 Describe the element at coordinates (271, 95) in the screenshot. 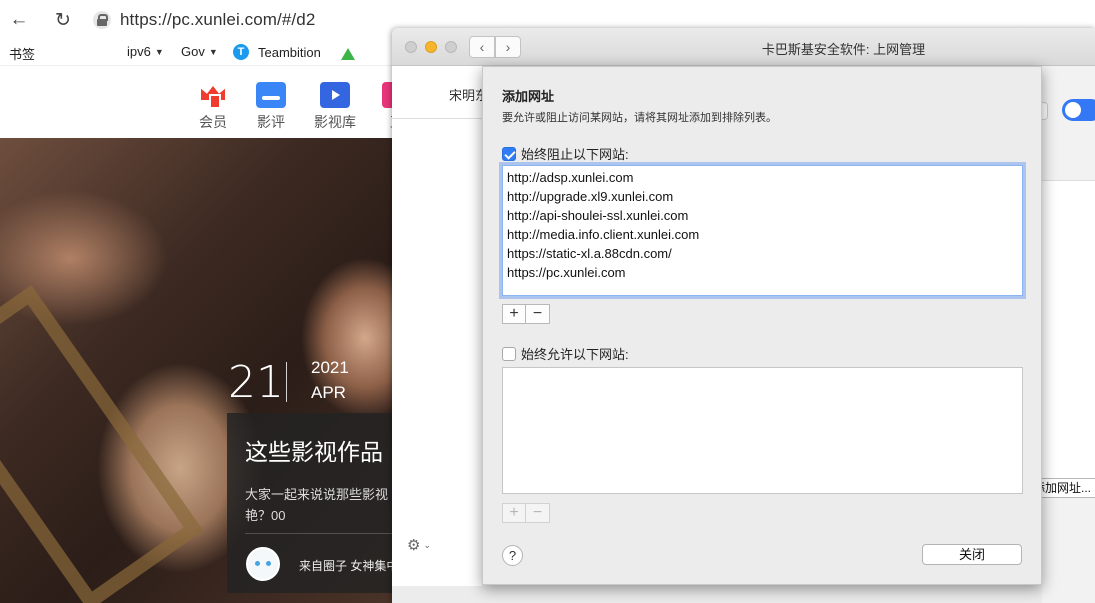

I see `review-icon` at that location.